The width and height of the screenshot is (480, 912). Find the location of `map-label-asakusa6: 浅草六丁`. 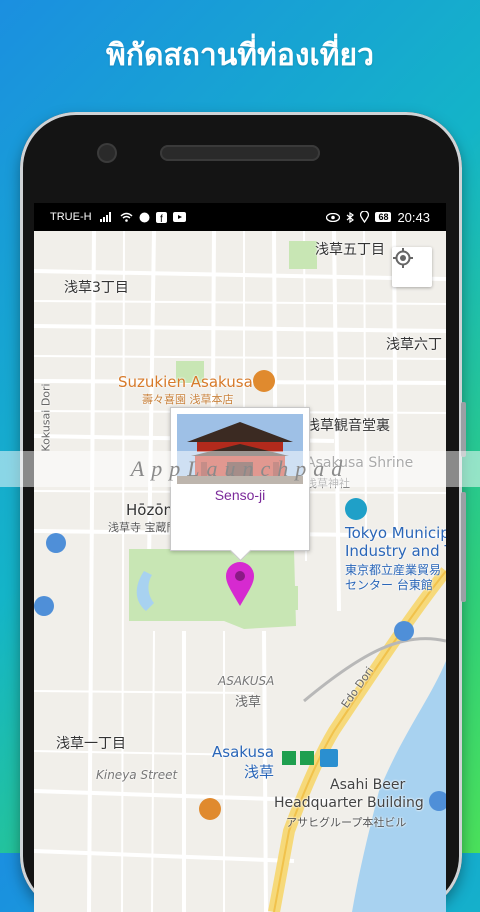

map-label-asakusa6: 浅草六丁 is located at coordinates (414, 345).